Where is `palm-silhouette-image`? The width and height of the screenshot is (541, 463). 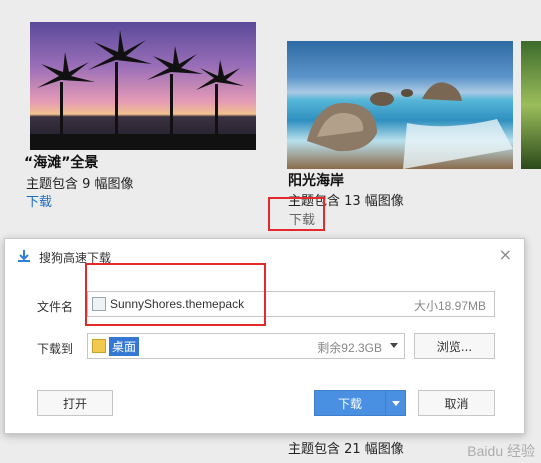
palm-silhouette-image is located at coordinates (143, 90).